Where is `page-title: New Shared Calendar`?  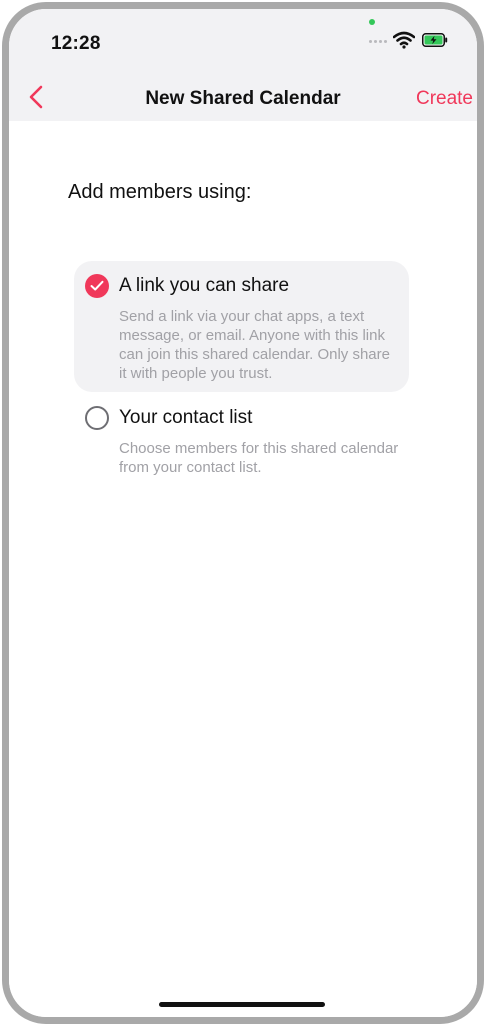 page-title: New Shared Calendar is located at coordinates (243, 98).